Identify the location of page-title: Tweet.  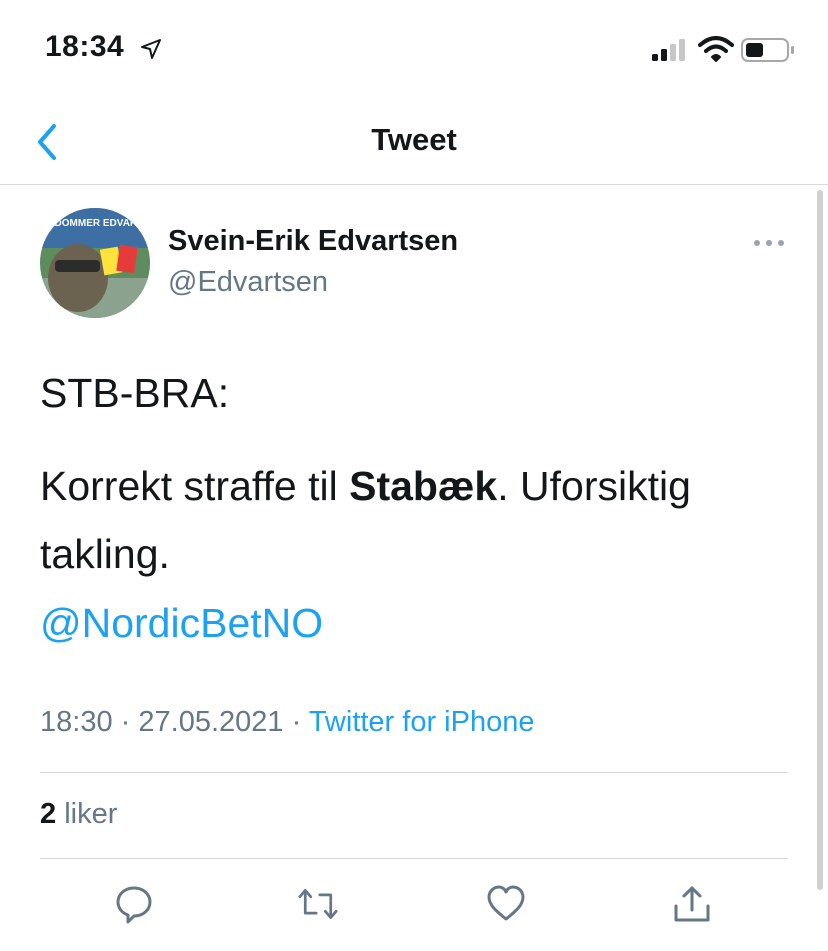
(414, 139).